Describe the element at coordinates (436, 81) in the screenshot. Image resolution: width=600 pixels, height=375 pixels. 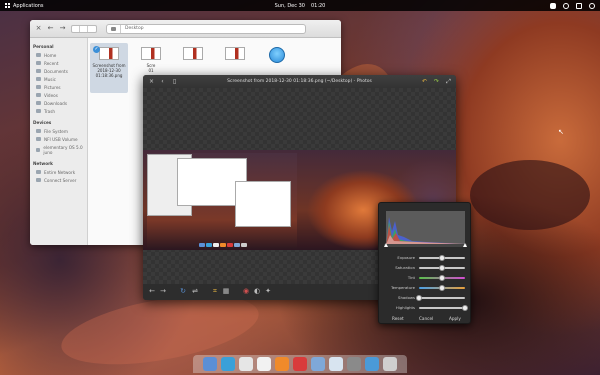
I see `rotate-right-icon: ↷` at that location.